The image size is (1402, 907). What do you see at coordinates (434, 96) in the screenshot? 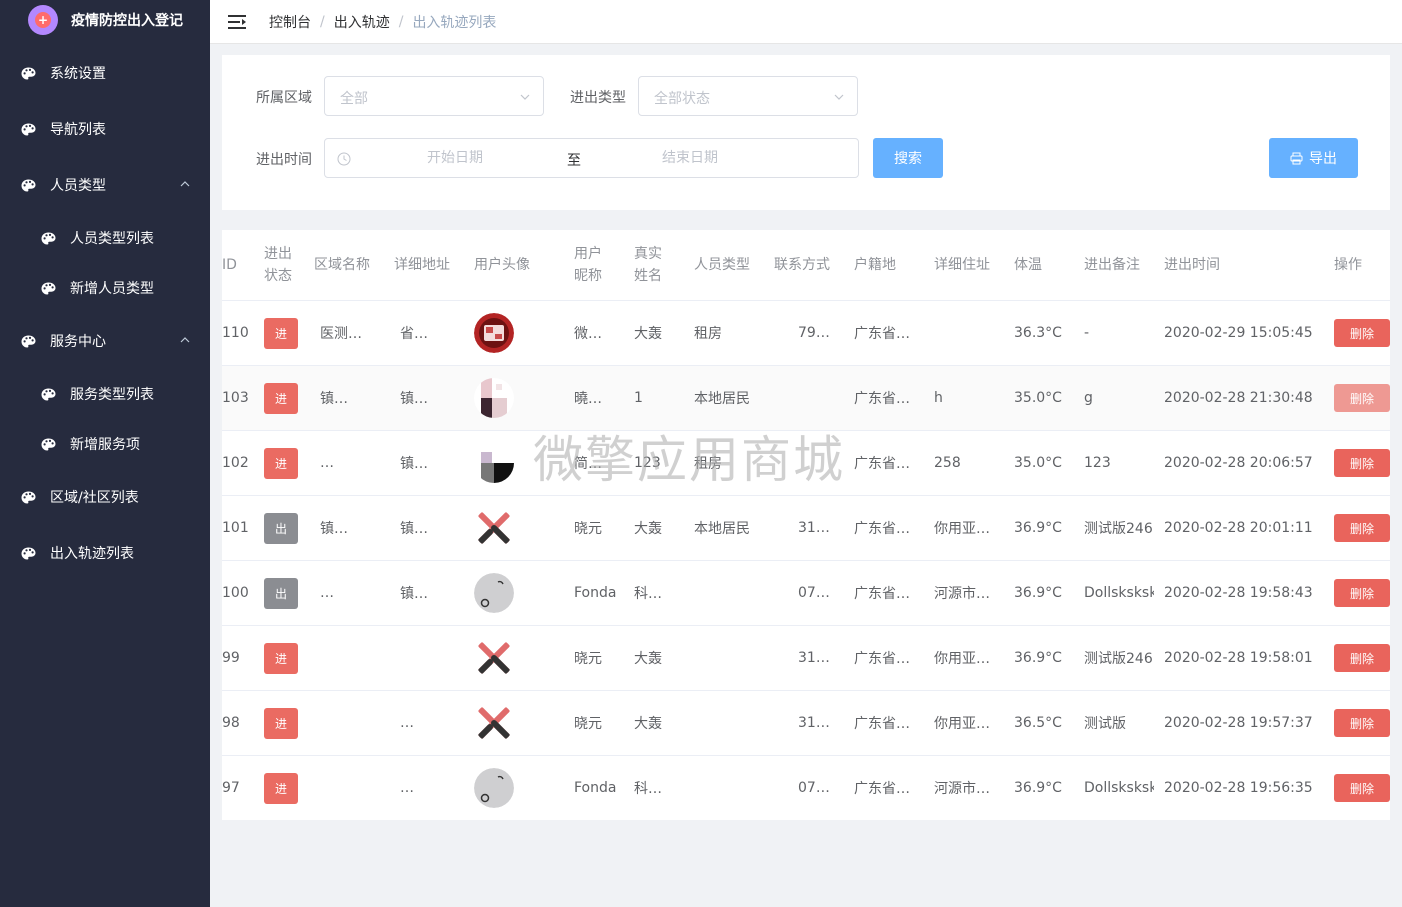
I see `area-select: 全部` at bounding box center [434, 96].